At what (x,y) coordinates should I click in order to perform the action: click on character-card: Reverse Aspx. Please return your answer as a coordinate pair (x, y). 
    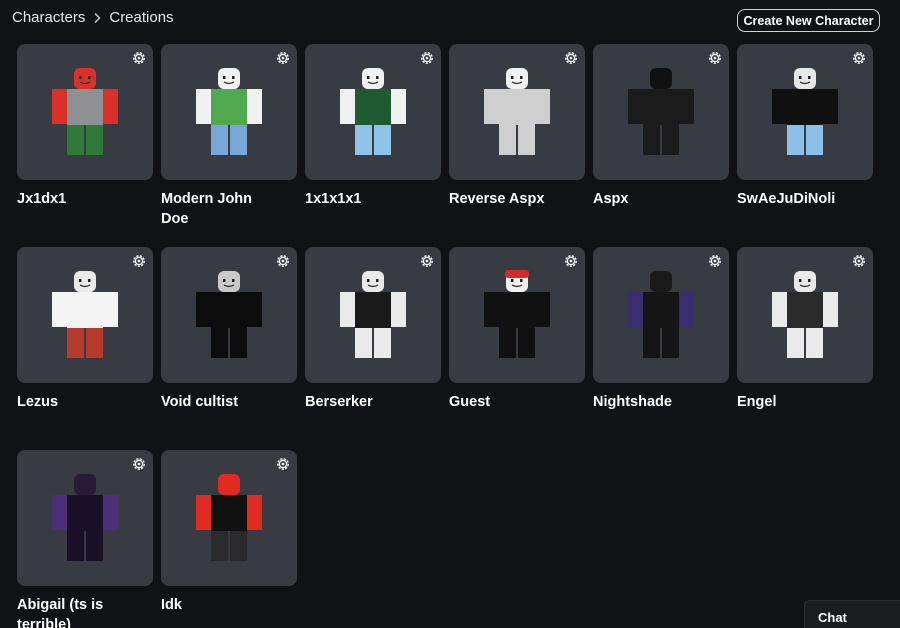
    Looking at the image, I should click on (517, 145).